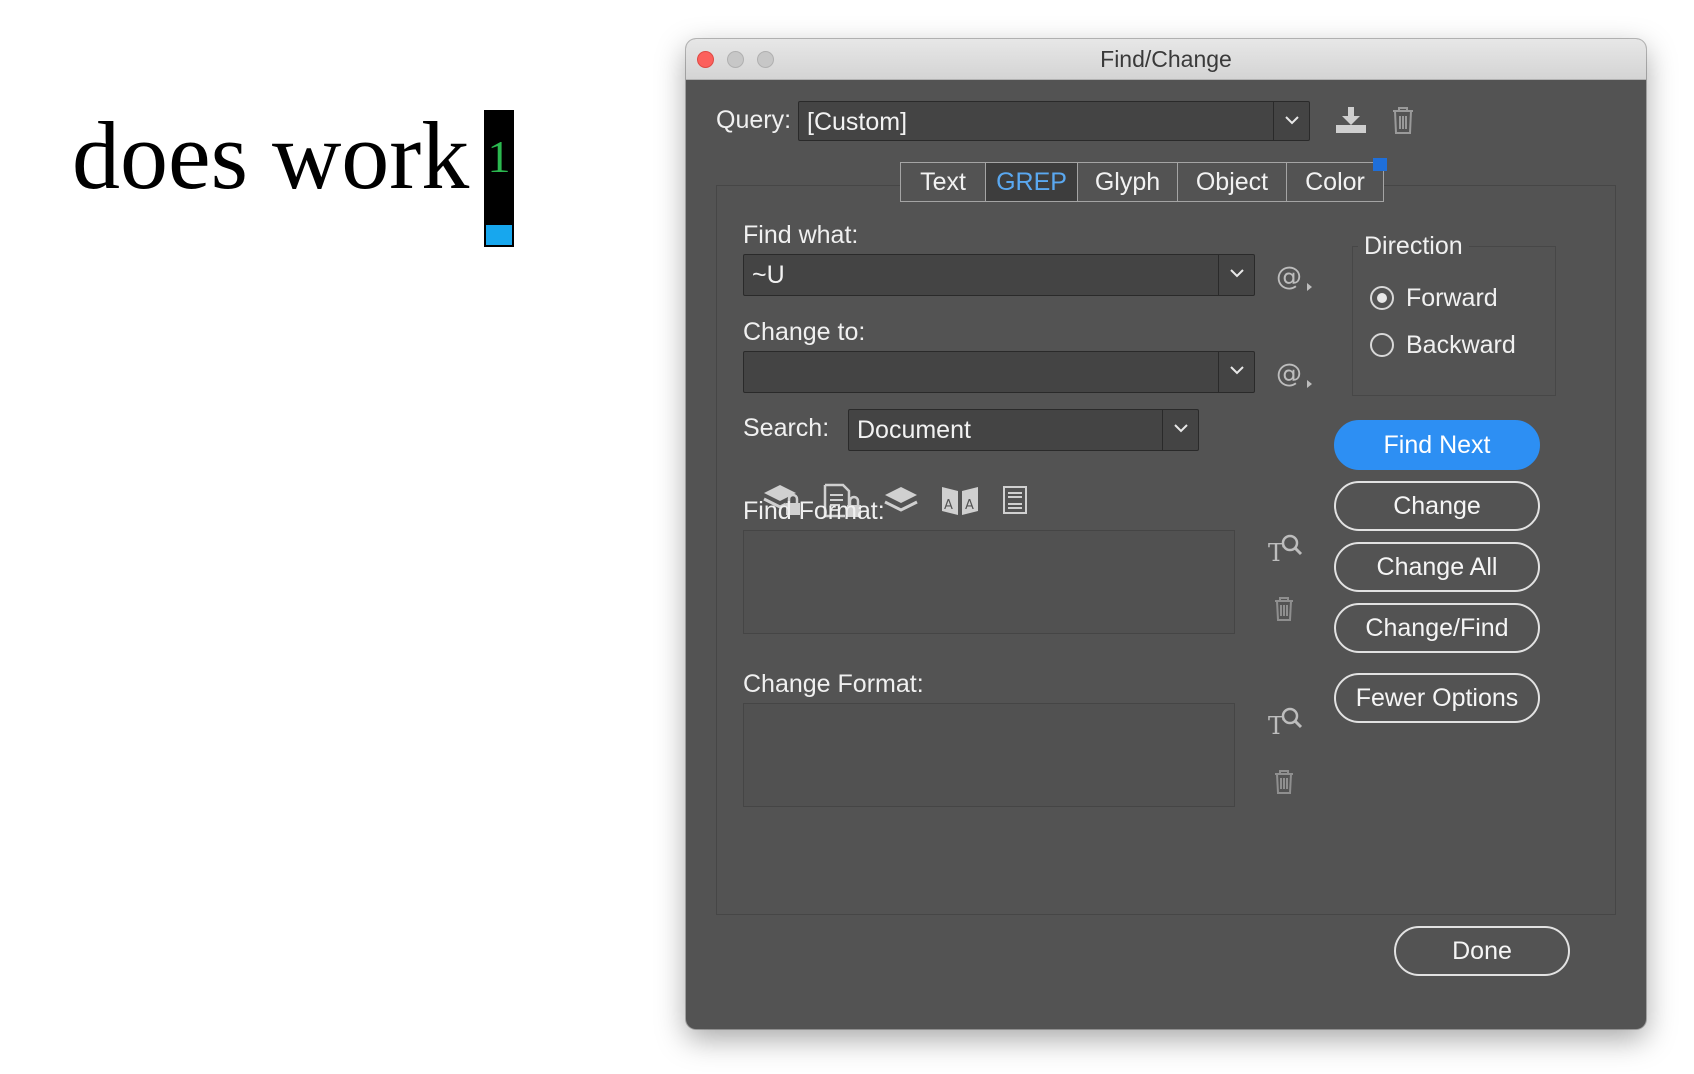 The height and width of the screenshot is (1074, 1694). I want to click on query-value: [Custom], so click(857, 122).